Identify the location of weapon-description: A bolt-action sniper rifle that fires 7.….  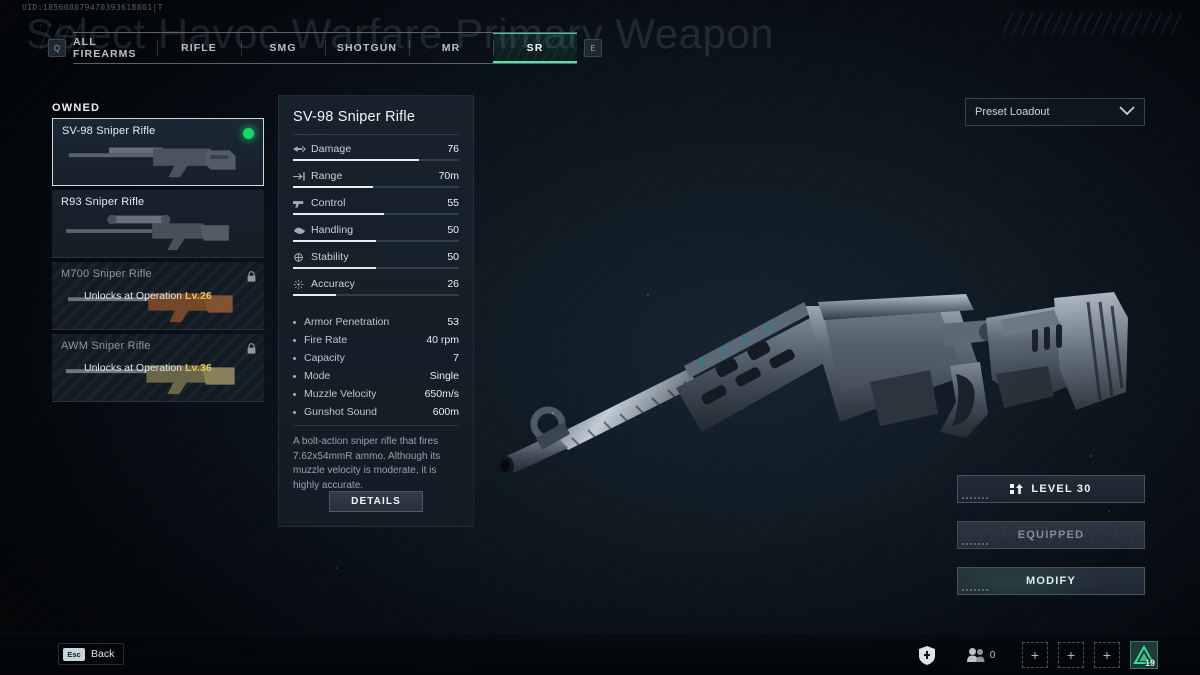
(367, 463).